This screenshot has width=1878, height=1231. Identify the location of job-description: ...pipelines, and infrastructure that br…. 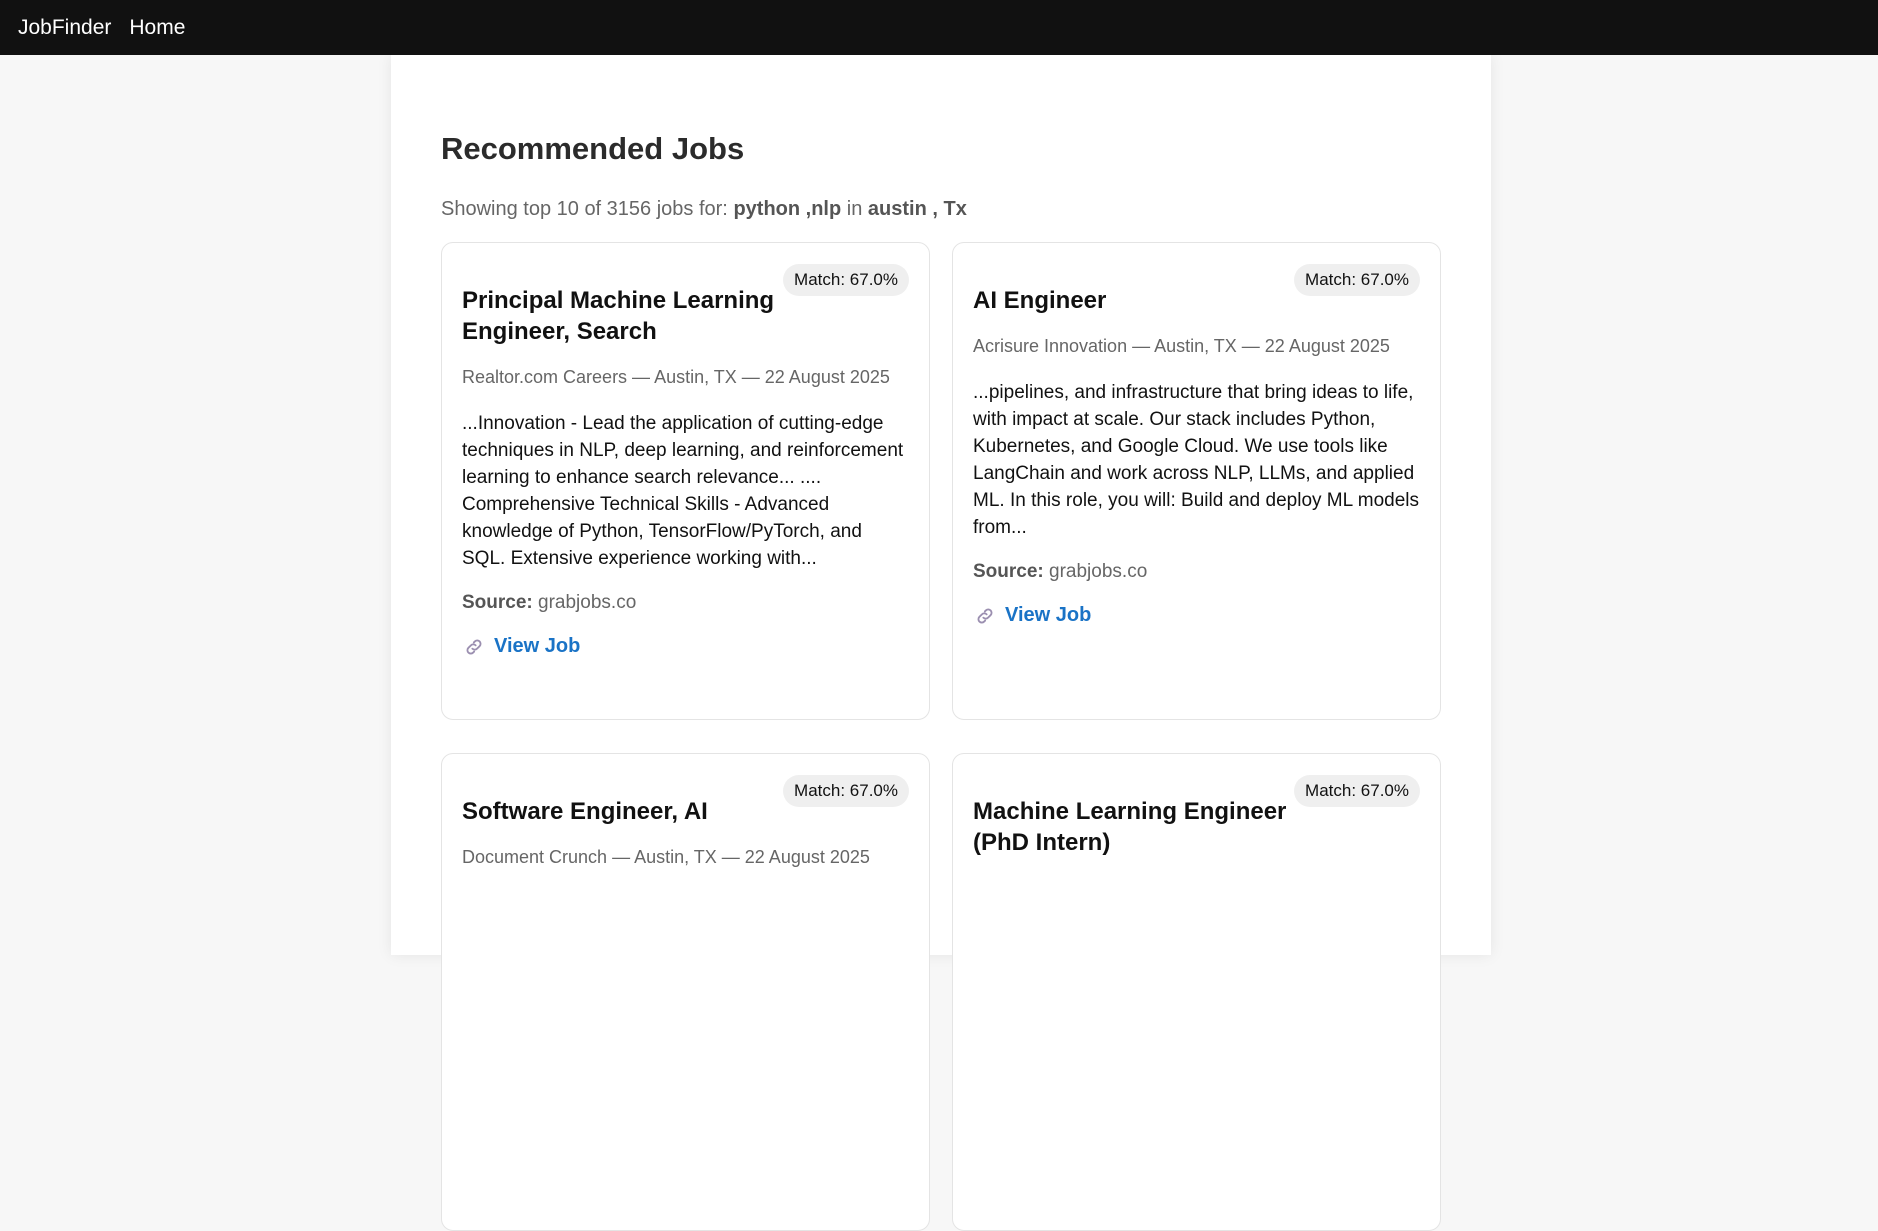
(1196, 460).